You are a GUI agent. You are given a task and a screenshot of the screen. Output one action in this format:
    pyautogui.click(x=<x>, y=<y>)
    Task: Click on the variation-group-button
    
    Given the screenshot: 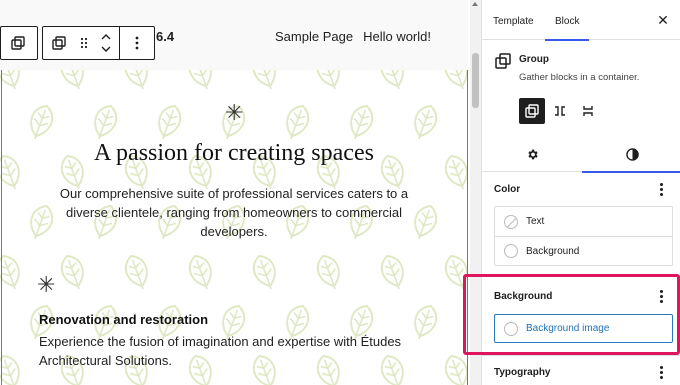 What is the action you would take?
    pyautogui.click(x=532, y=111)
    